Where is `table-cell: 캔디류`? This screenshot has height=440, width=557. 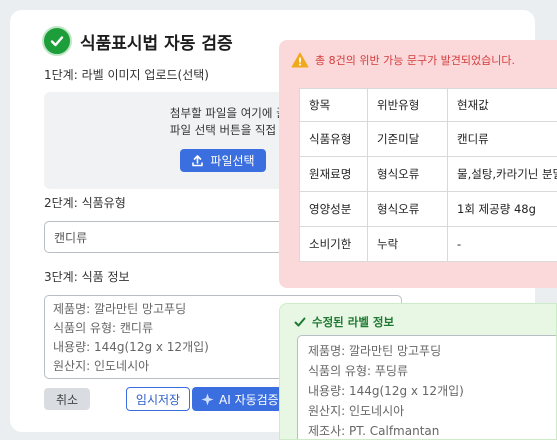
table-cell: 캔디류 is located at coordinates (502, 139).